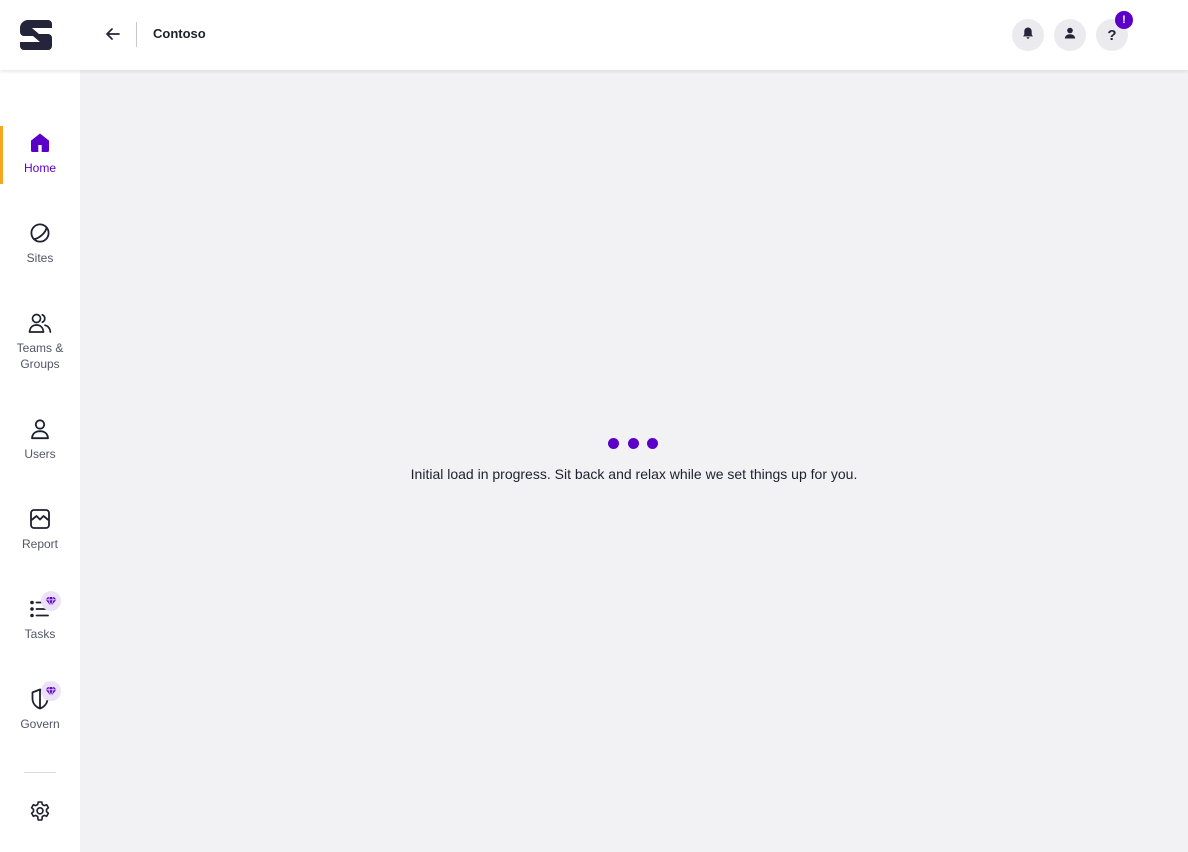 The width and height of the screenshot is (1188, 852). I want to click on sidebar-item-label: Report, so click(40, 544).